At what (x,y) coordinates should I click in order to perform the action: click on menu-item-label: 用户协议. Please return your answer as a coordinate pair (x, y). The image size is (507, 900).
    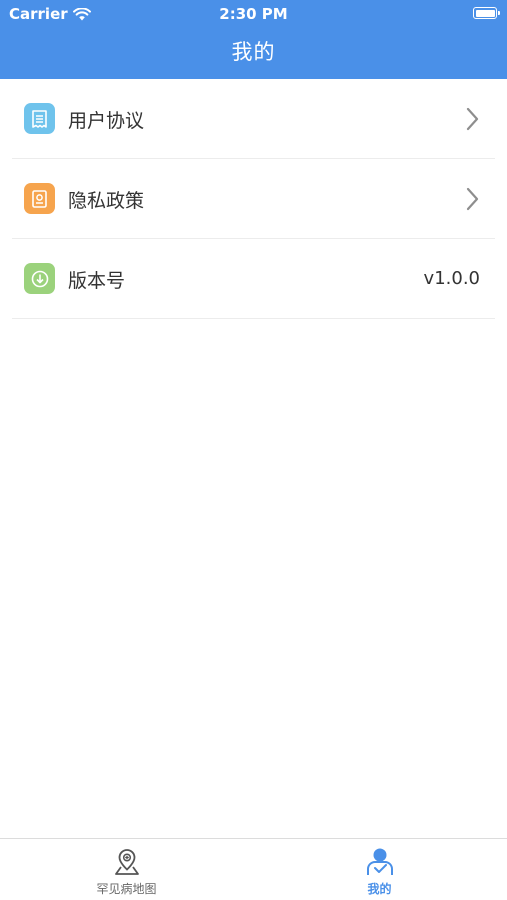
    Looking at the image, I should click on (106, 121).